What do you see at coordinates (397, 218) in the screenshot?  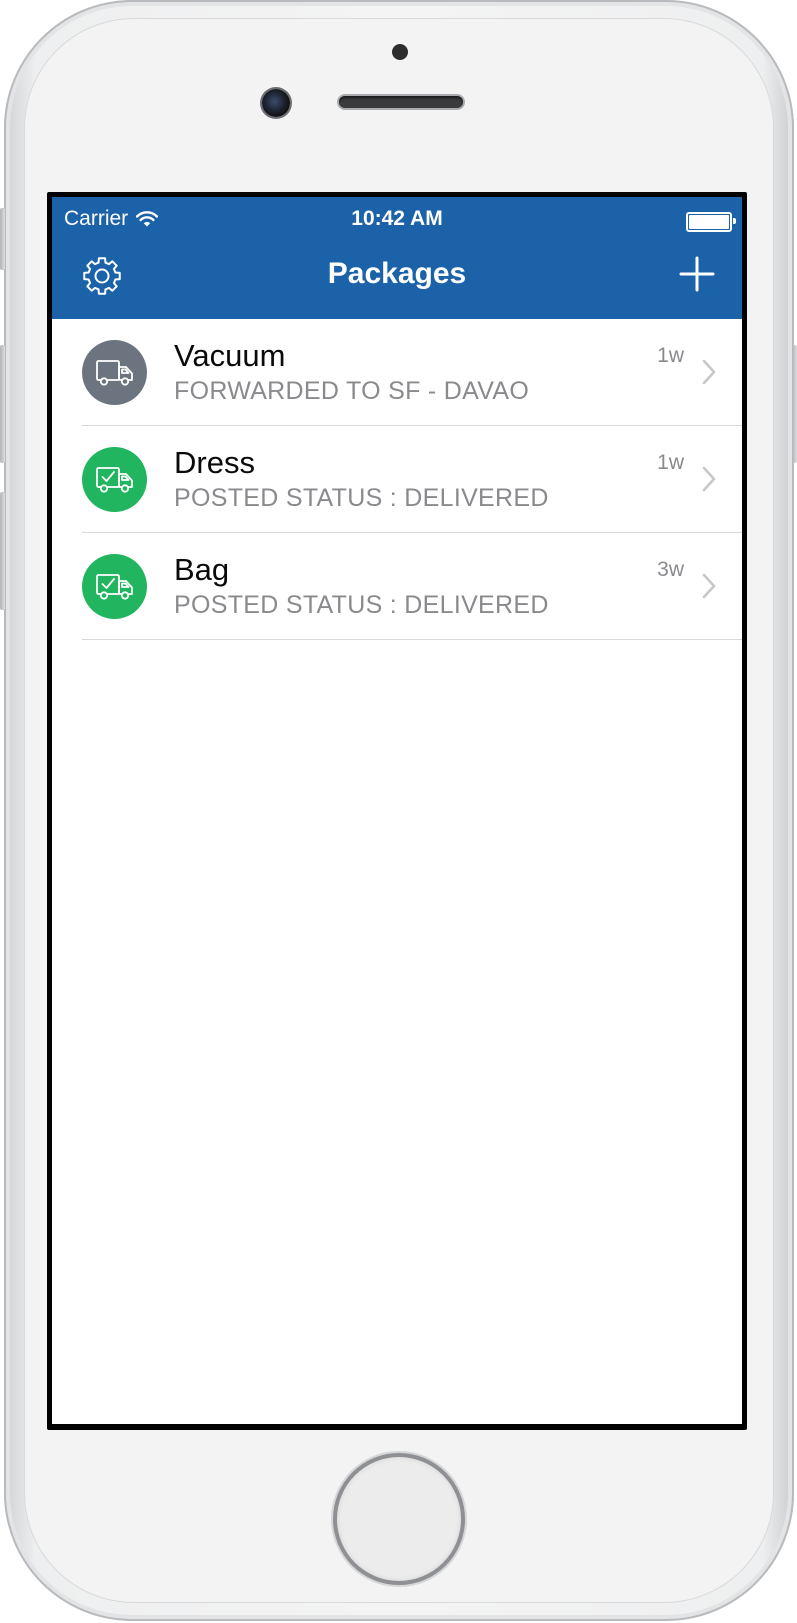 I see `status-time: 10:42 AM` at bounding box center [397, 218].